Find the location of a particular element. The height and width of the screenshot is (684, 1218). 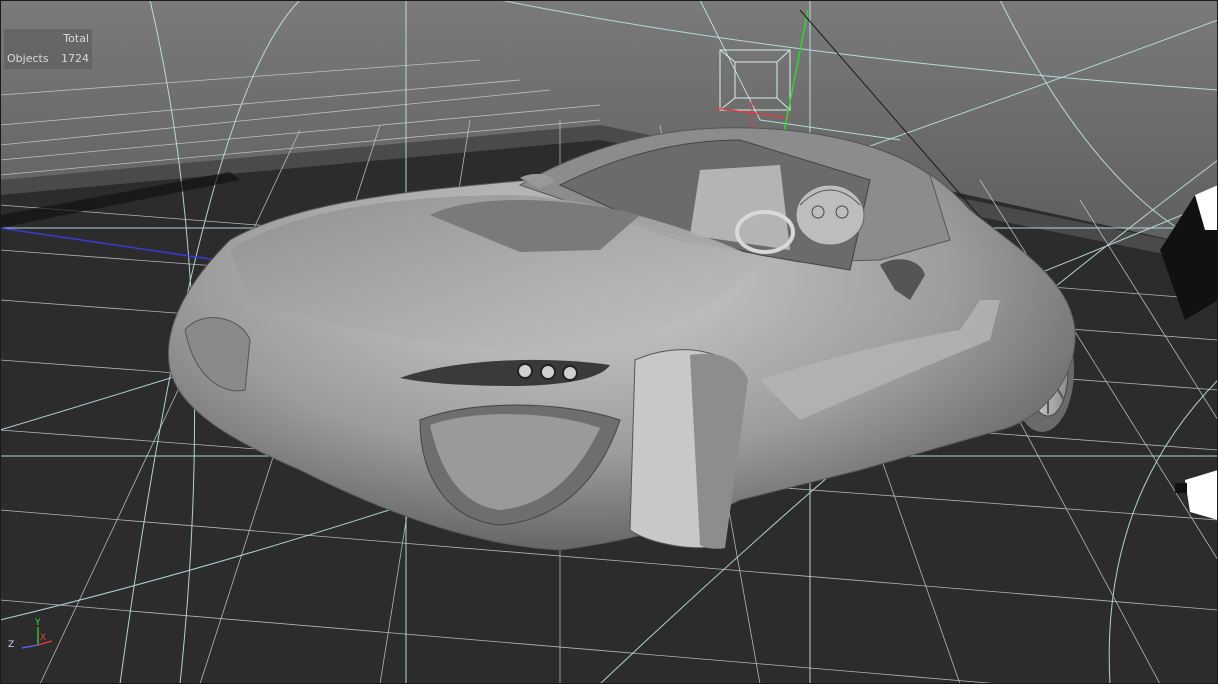

gizmo-y-label: Y is located at coordinates (37, 623).